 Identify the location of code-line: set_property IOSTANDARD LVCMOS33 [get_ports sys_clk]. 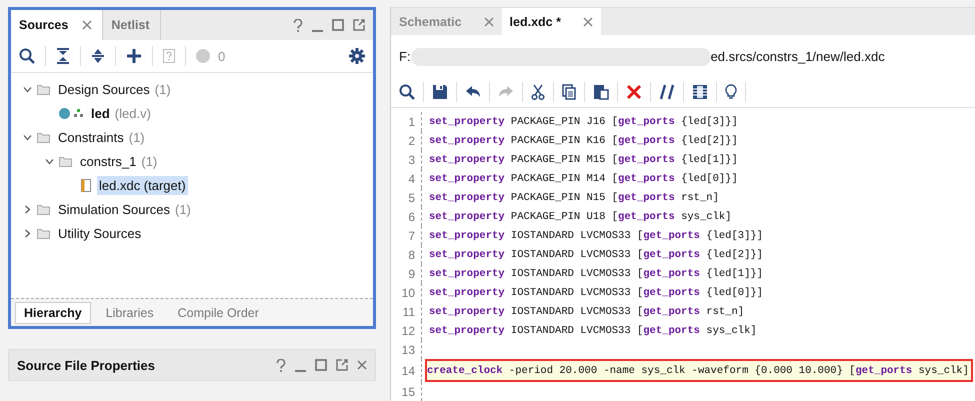
(593, 330).